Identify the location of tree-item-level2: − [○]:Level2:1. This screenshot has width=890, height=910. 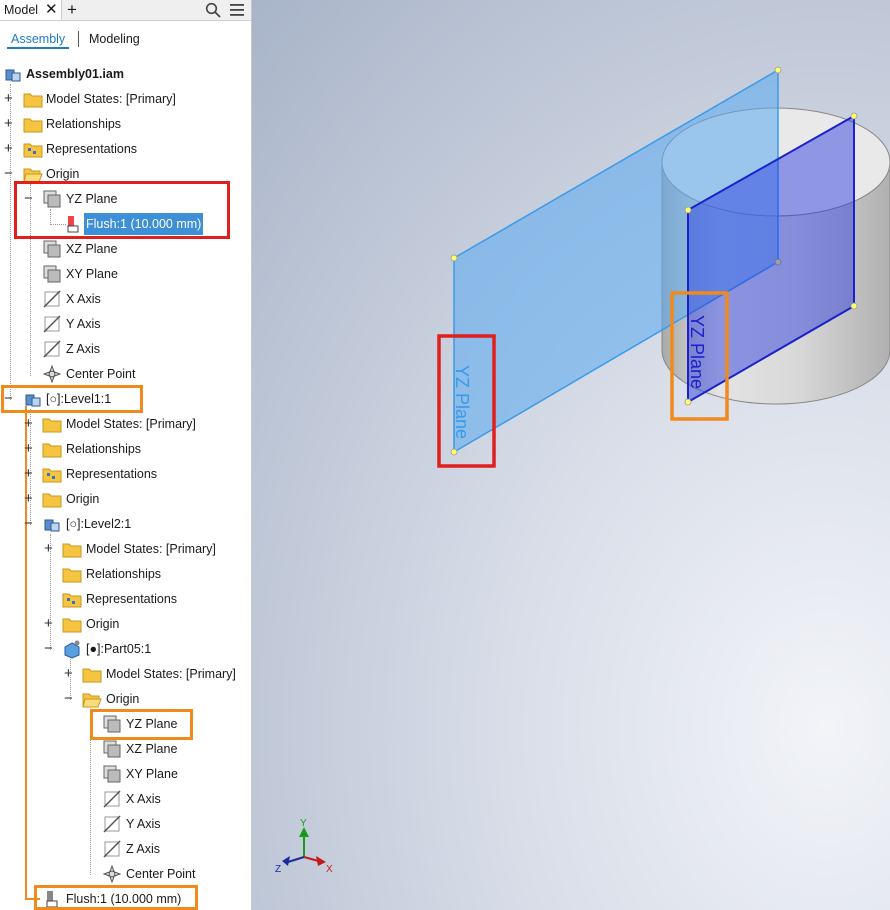
(125, 524).